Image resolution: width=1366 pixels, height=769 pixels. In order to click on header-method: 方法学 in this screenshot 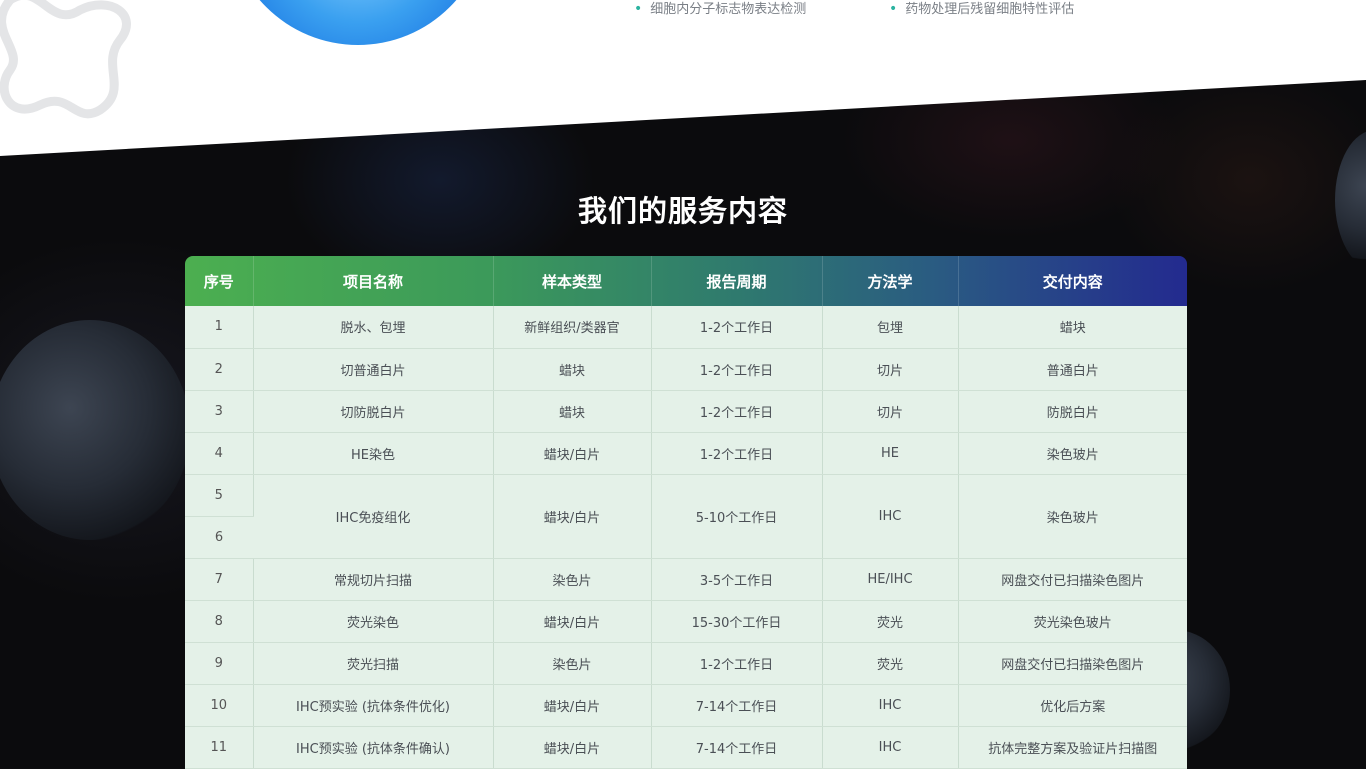, I will do `click(890, 281)`.